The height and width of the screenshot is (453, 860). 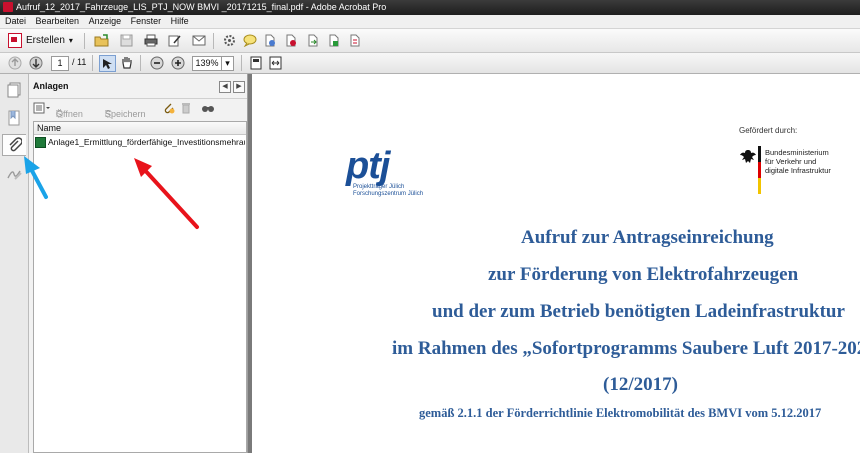 I want to click on comment-icon, so click(x=249, y=40).